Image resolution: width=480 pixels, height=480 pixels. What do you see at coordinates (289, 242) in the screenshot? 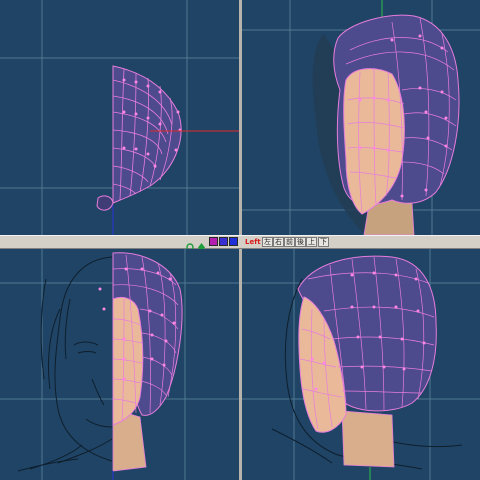
I see `view-front-button: 前` at bounding box center [289, 242].